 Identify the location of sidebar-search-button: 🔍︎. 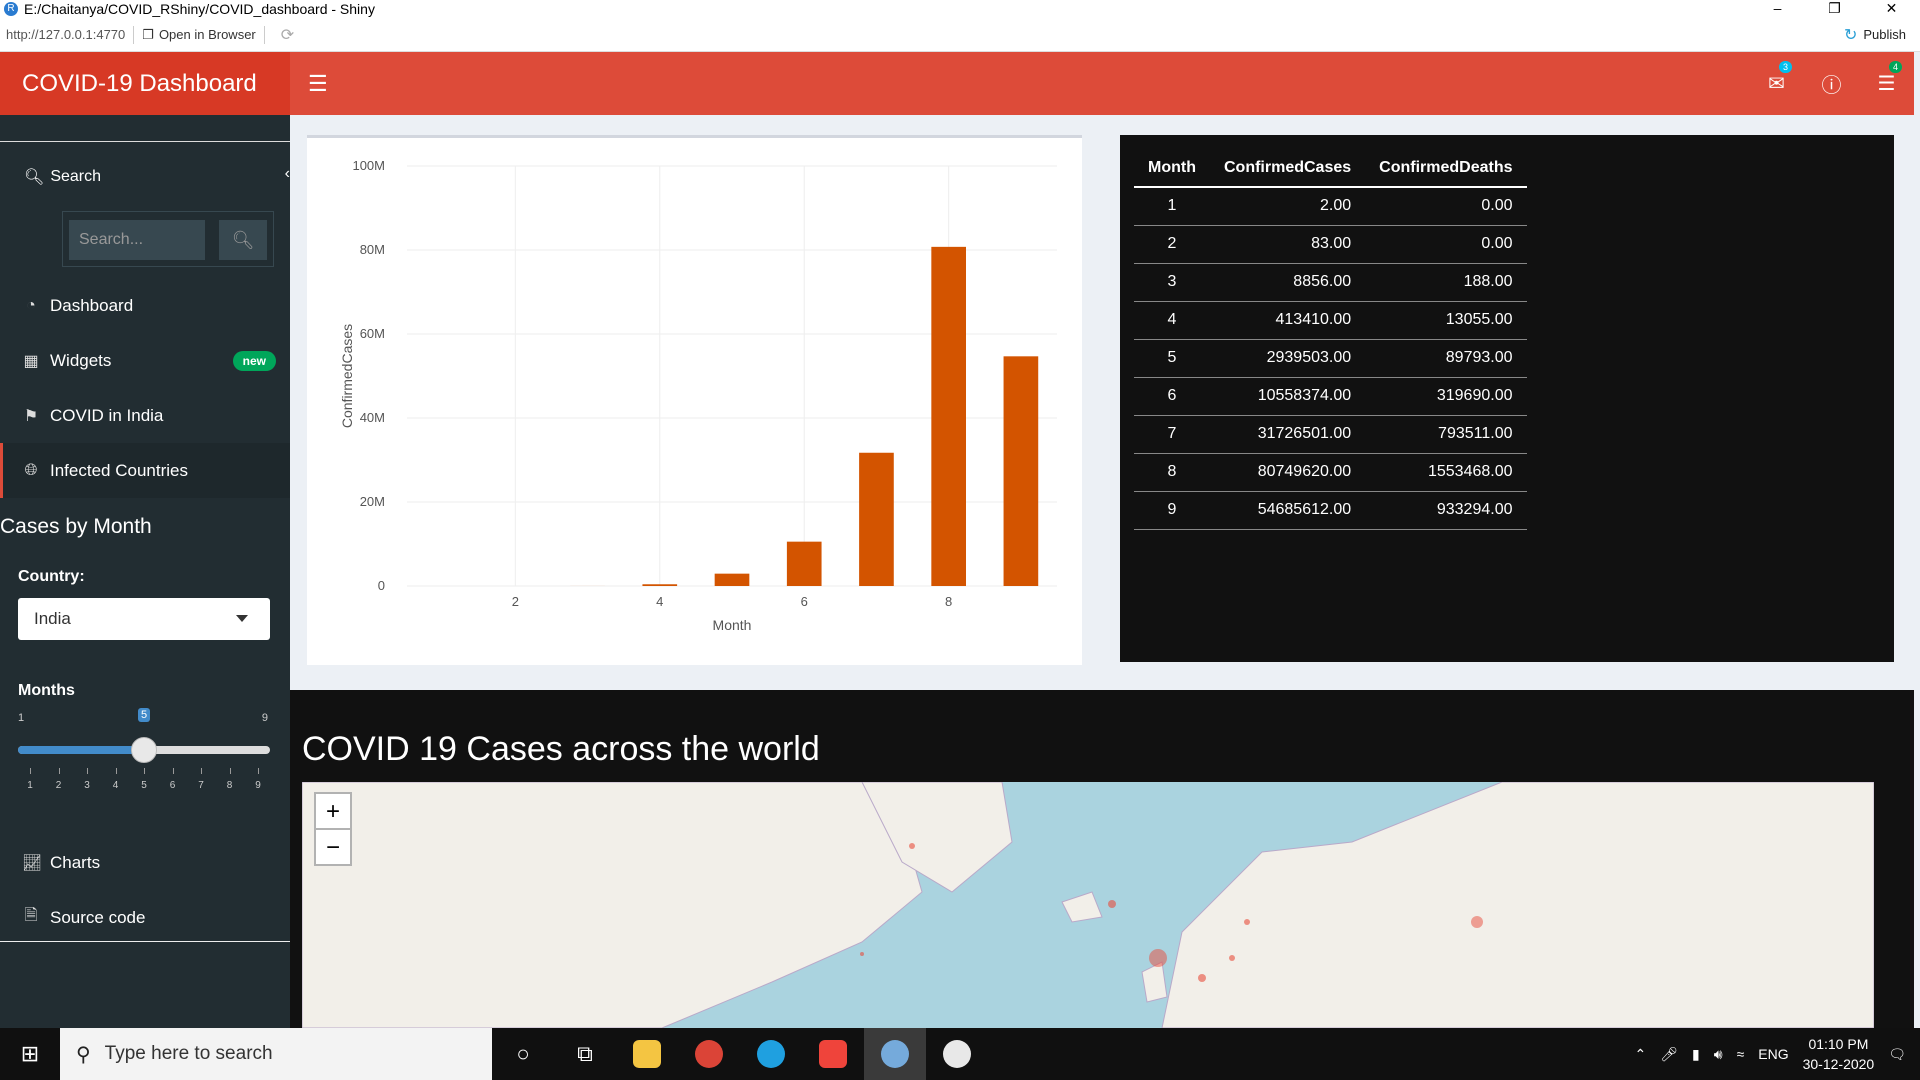
(243, 240).